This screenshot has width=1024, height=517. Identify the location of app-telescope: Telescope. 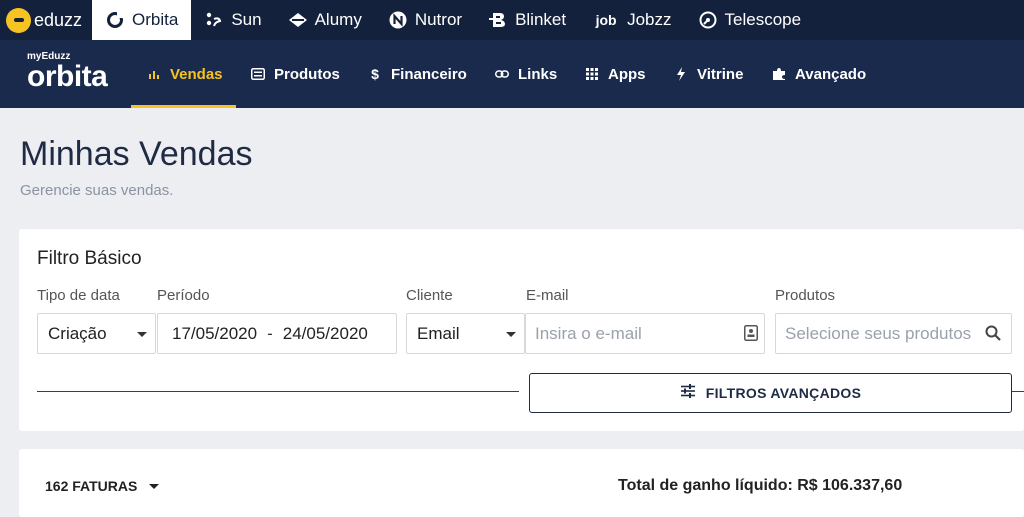
(750, 20).